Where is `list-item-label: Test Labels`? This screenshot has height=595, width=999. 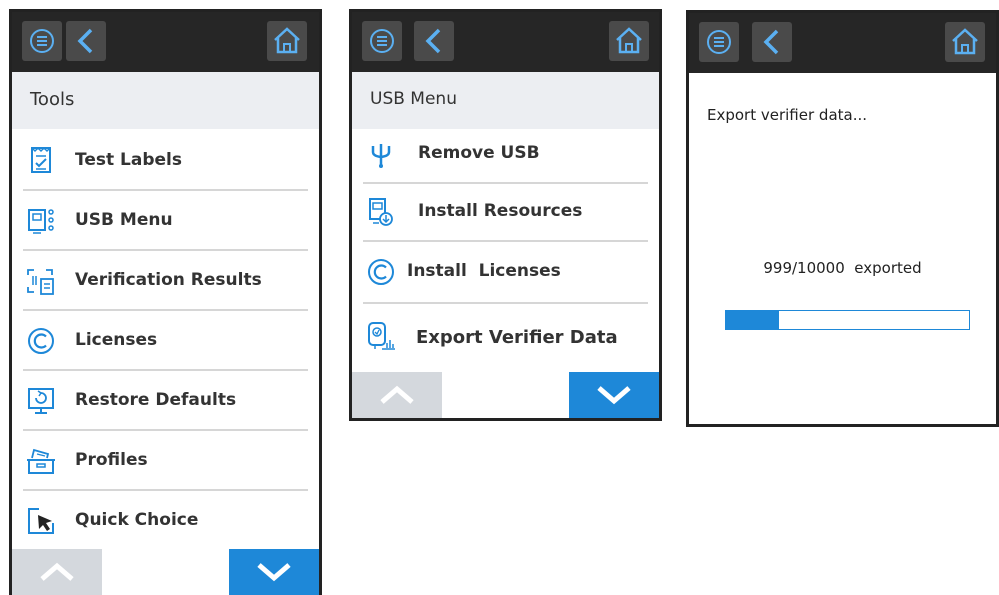 list-item-label: Test Labels is located at coordinates (128, 160).